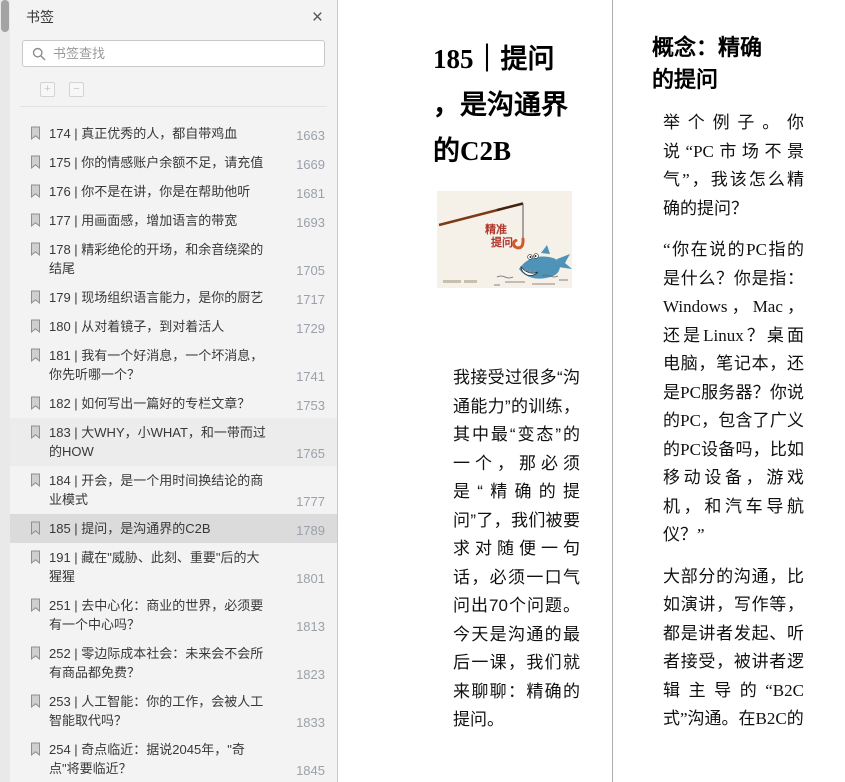 The width and height of the screenshot is (845, 782). I want to click on bookmark-item: 251 | 去中心化：商业的世界，必须要有一个中心吗？ 1813, so click(173, 615).